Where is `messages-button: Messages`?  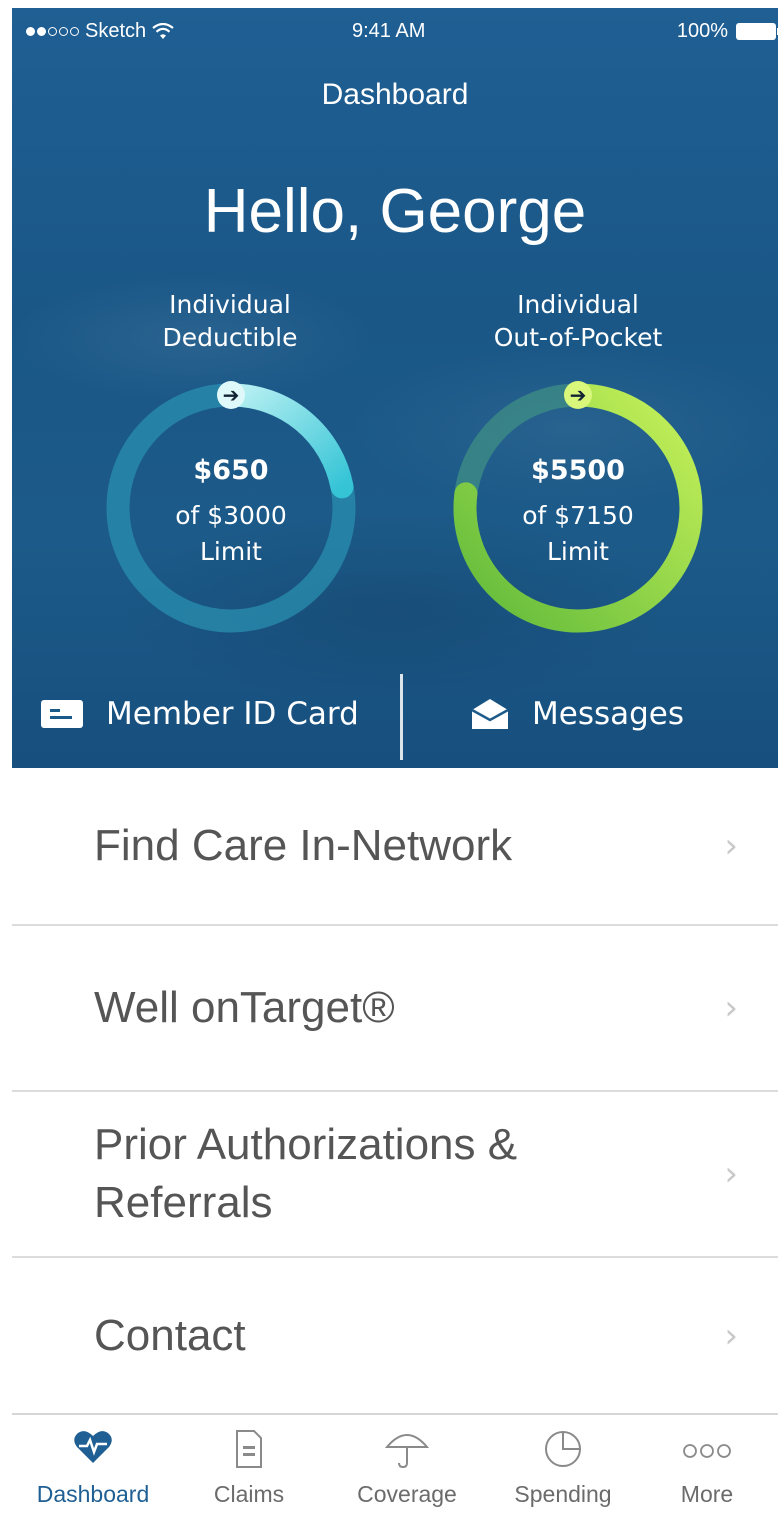
messages-button: Messages is located at coordinates (577, 714).